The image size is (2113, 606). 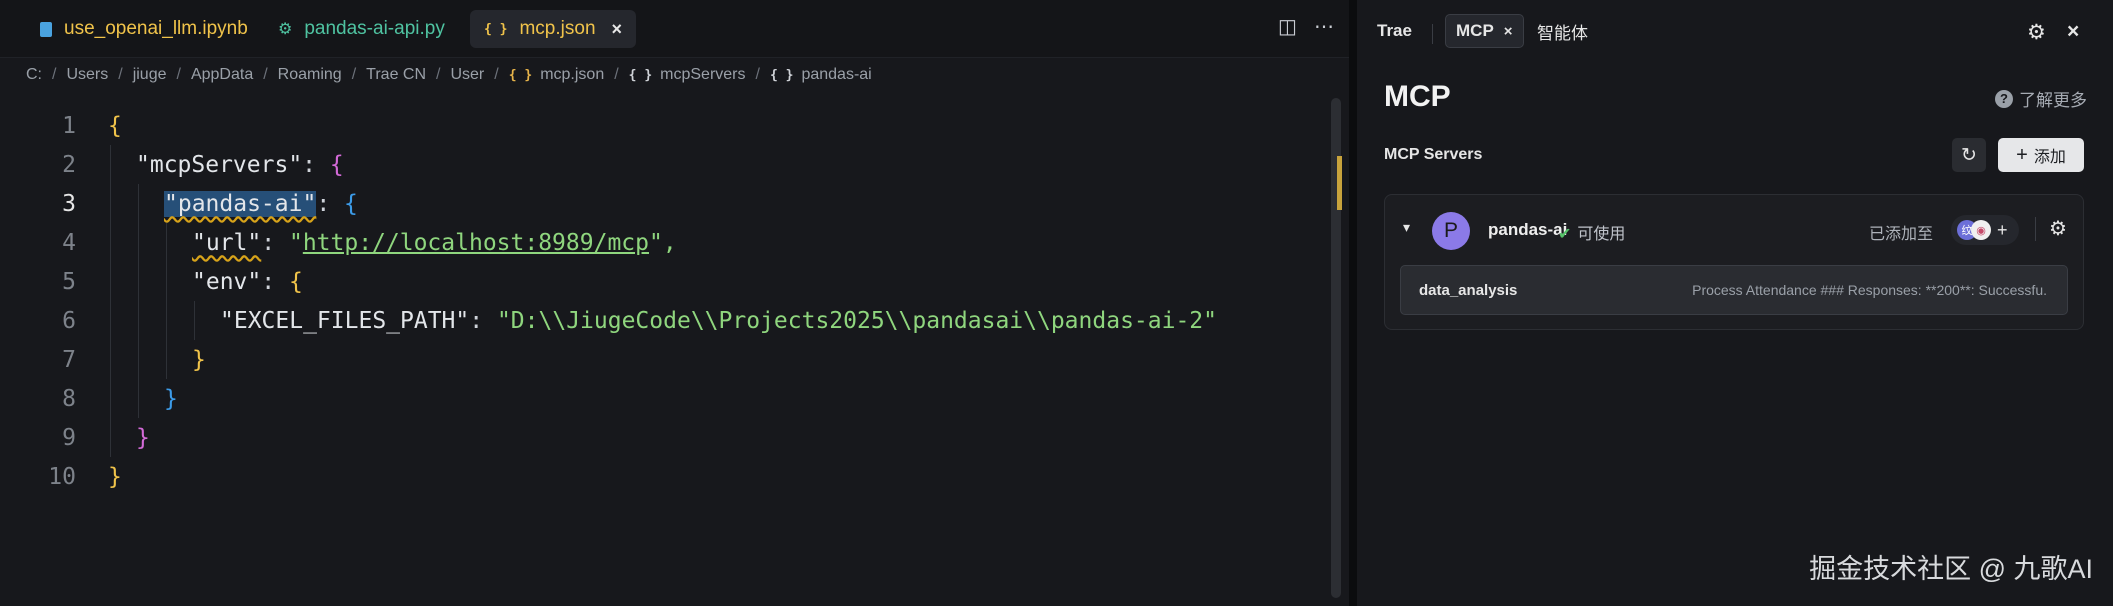 I want to click on watermark: 掘金技术社区 @ 九歌AI, so click(x=1951, y=569).